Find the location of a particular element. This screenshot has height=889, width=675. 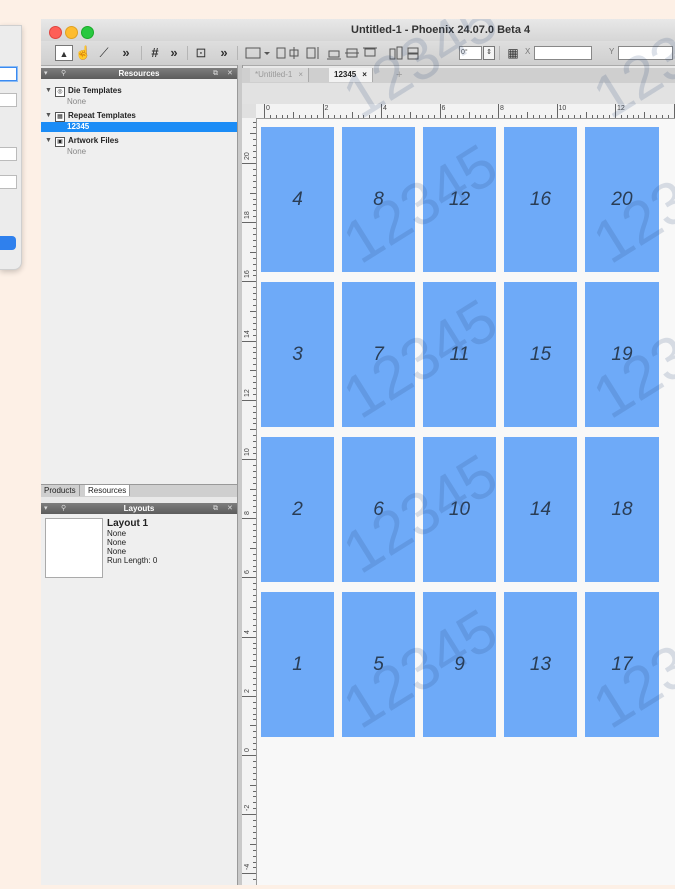

repeat-cell: 7 is located at coordinates (378, 354).